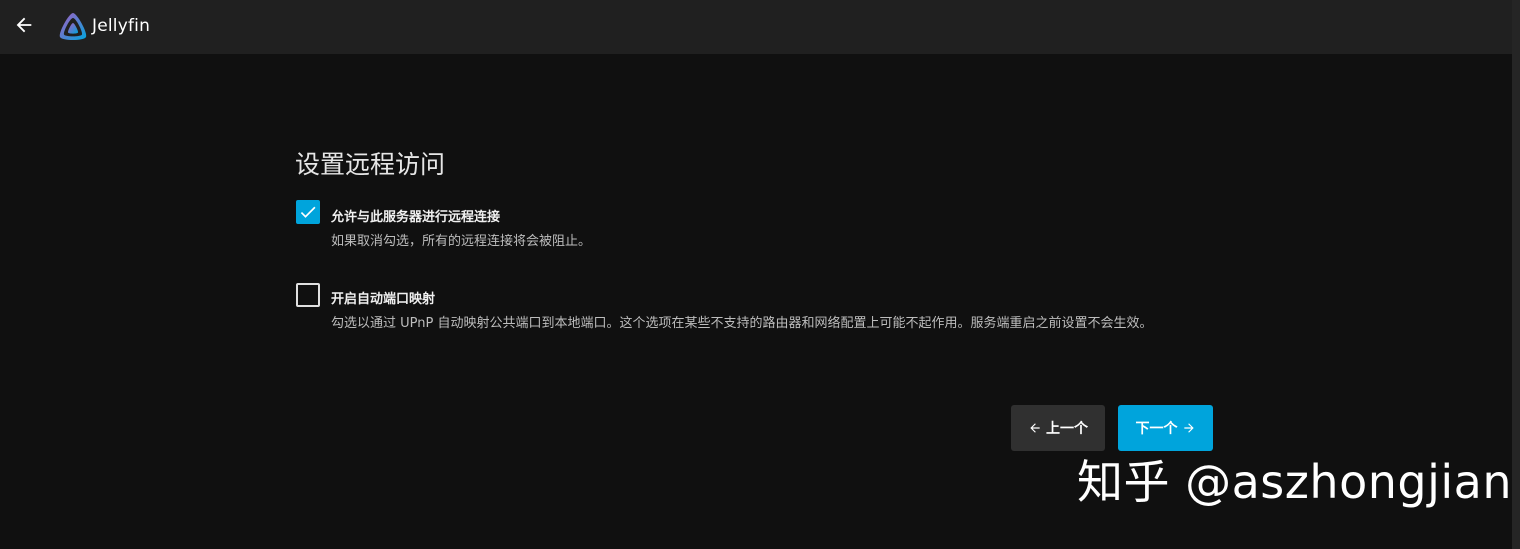 The height and width of the screenshot is (549, 1520). What do you see at coordinates (308, 295) in the screenshot?
I see `auto-port-mapping-checkbox` at bounding box center [308, 295].